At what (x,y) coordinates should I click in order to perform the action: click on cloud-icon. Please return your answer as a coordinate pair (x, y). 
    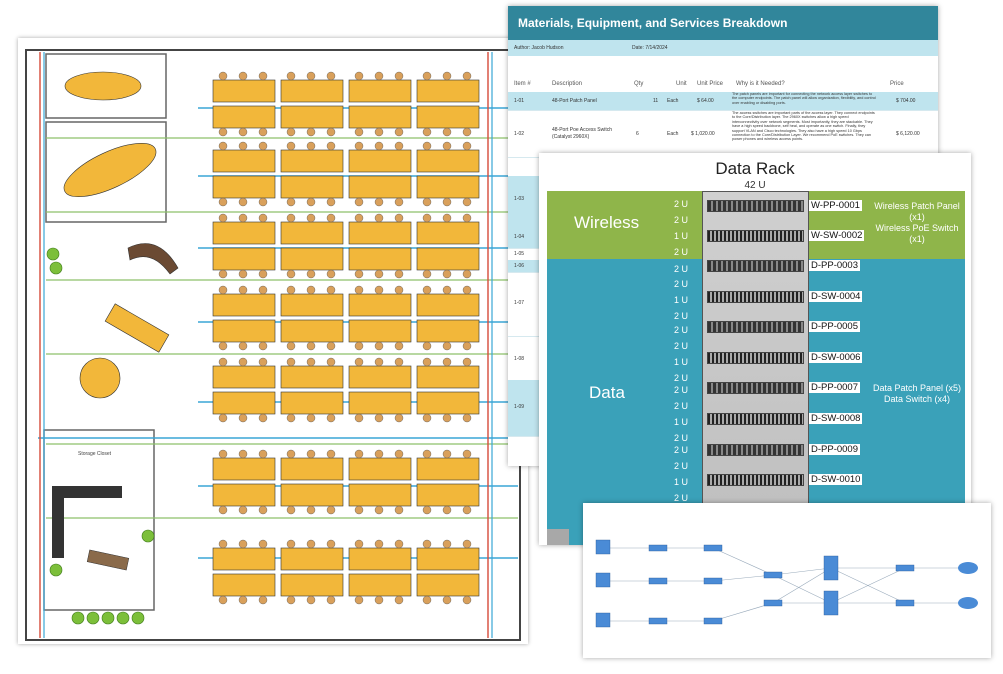
    Looking at the image, I should click on (968, 603).